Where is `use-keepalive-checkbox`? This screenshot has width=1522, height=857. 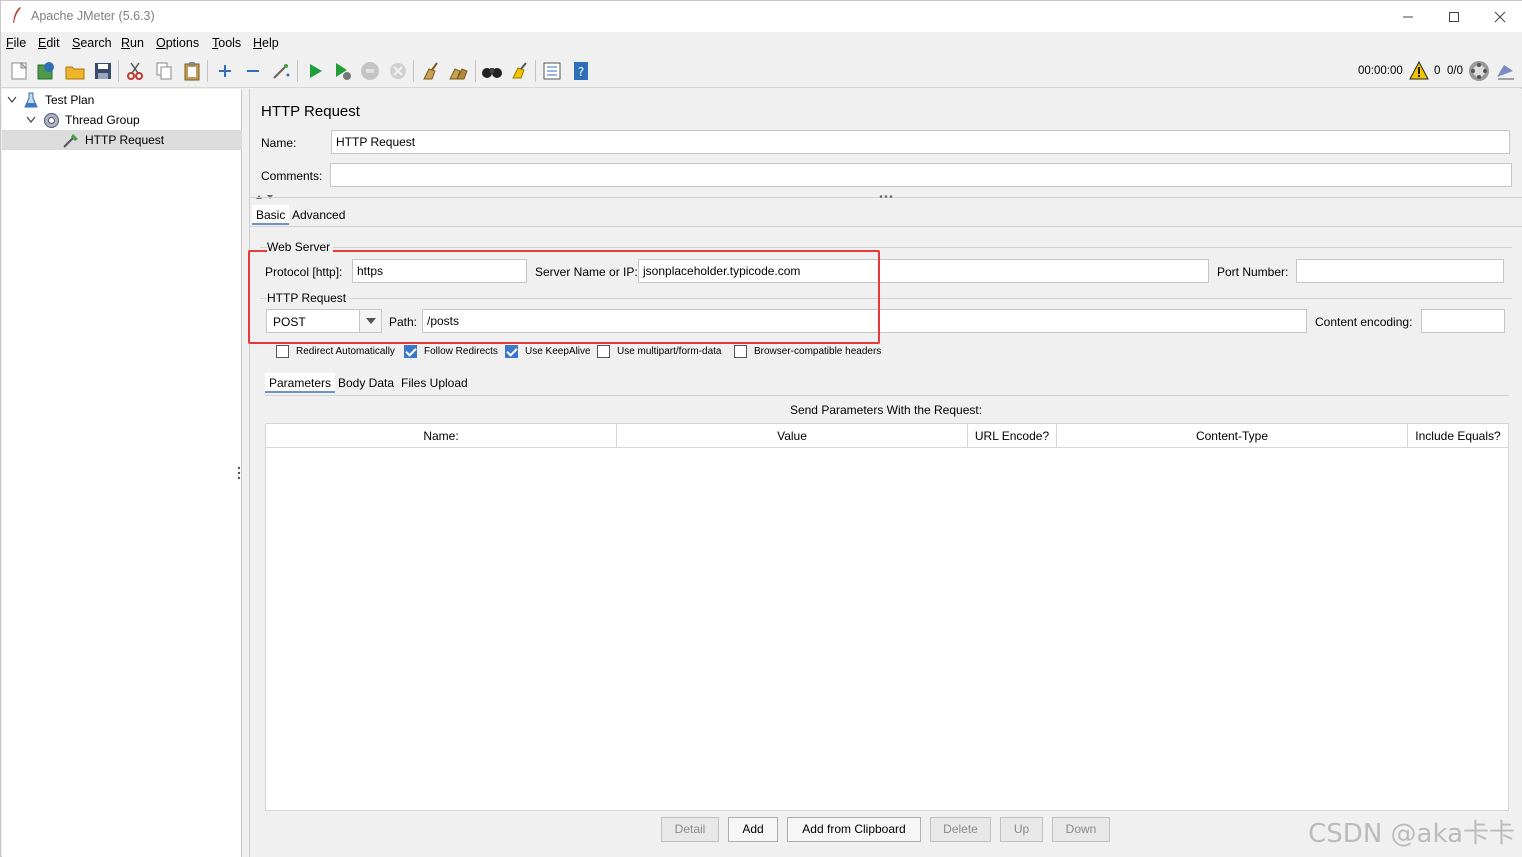 use-keepalive-checkbox is located at coordinates (511, 351).